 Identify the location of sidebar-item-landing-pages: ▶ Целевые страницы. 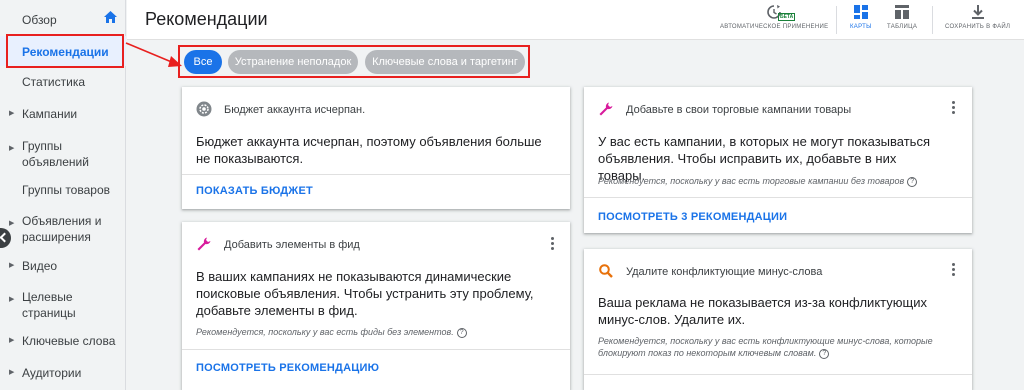
(63, 305).